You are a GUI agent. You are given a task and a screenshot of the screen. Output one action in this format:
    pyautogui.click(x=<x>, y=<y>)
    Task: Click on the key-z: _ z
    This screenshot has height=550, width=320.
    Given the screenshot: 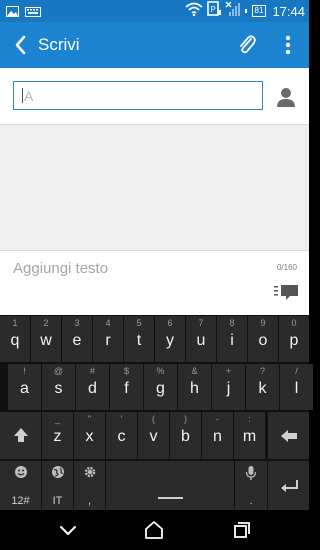 What is the action you would take?
    pyautogui.click(x=57, y=435)
    